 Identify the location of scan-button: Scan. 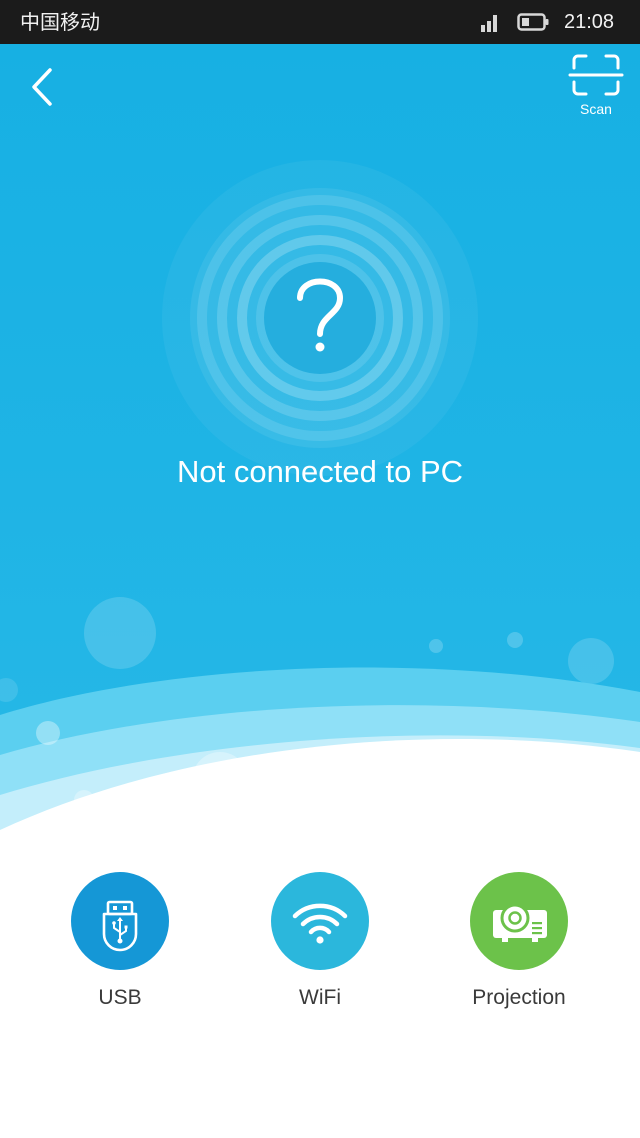
(596, 87).